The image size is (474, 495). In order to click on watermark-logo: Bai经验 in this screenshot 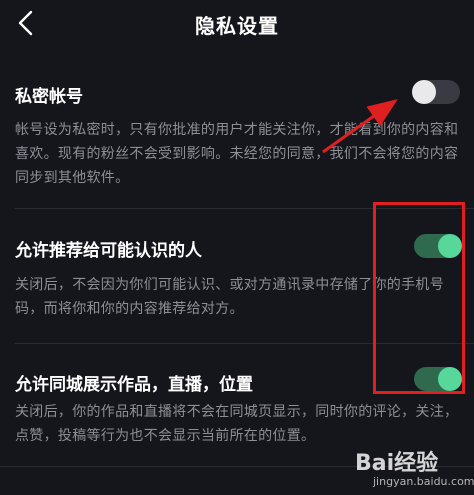, I will do `click(397, 463)`.